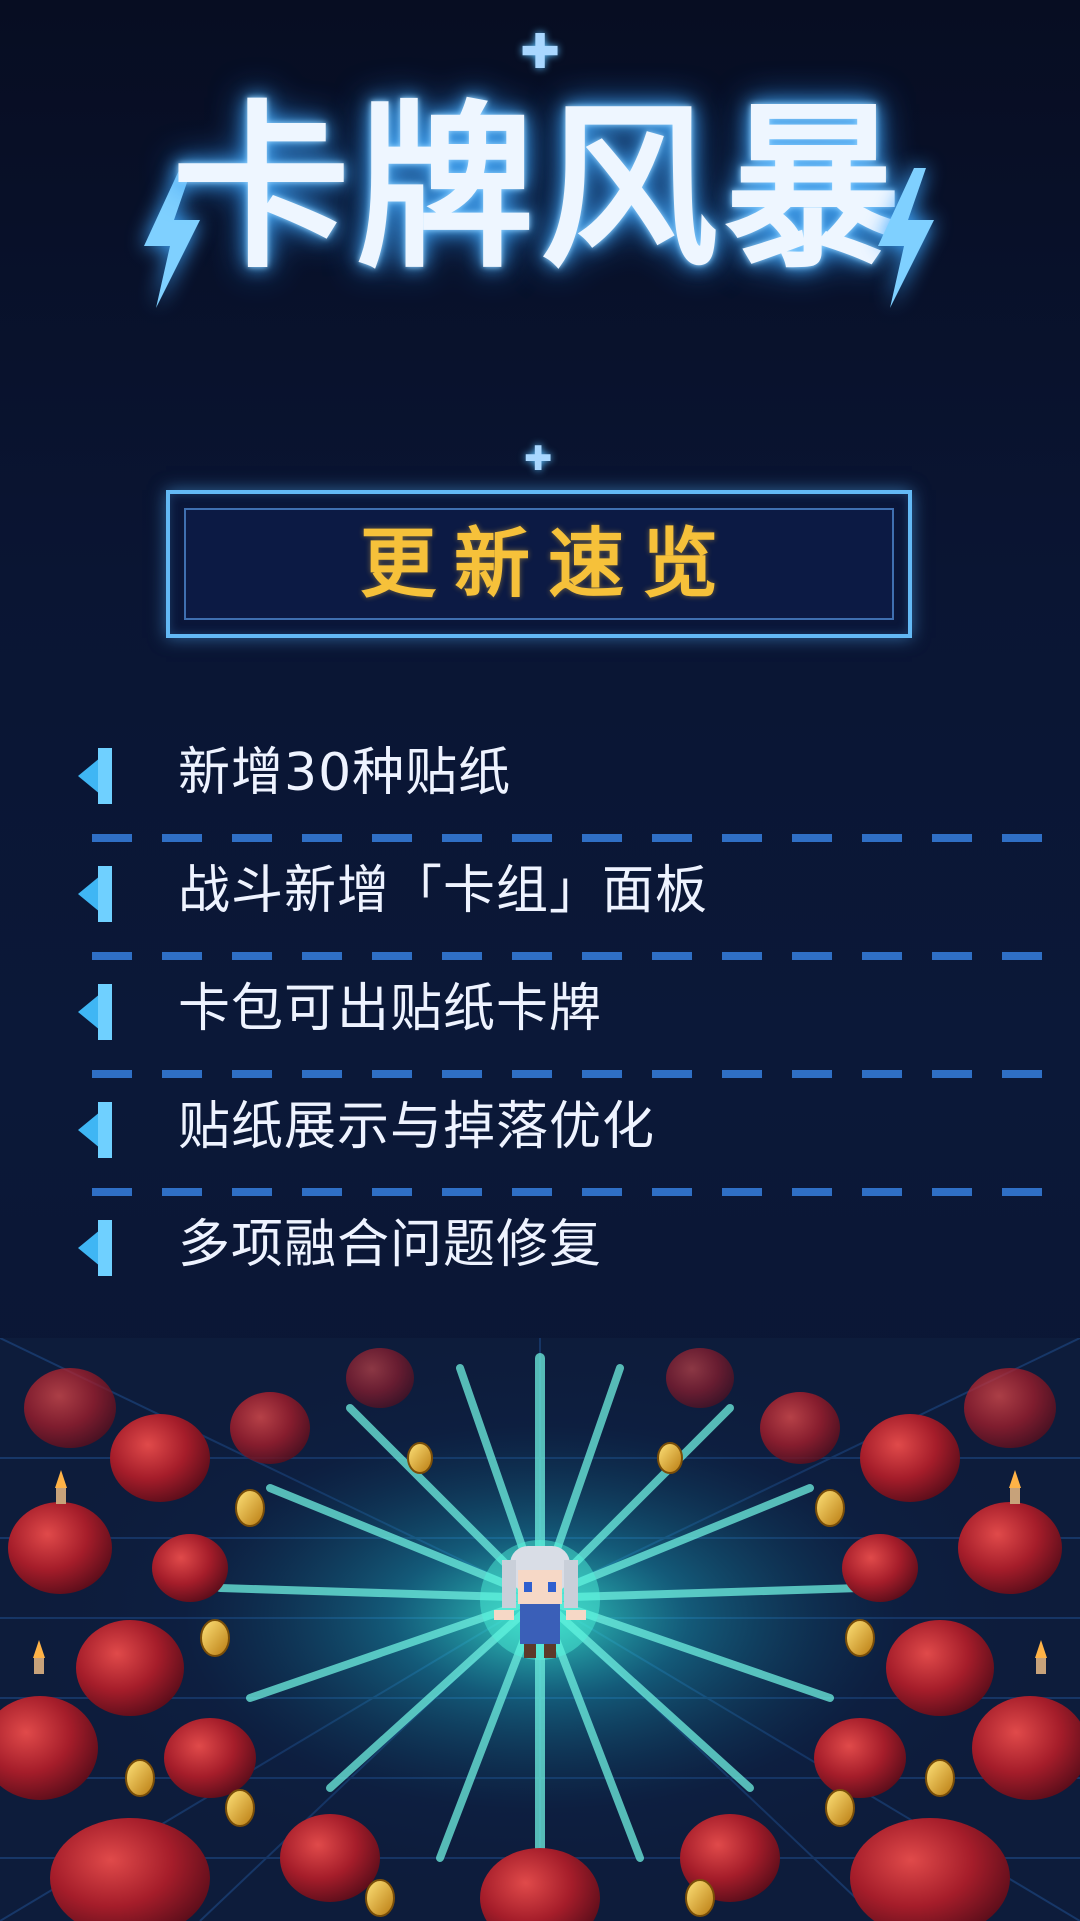  I want to click on section-title: 更新速览, so click(548, 563).